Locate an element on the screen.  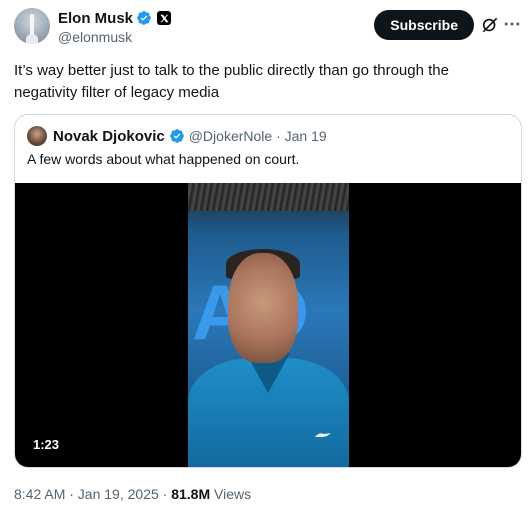
timestamp: 8:42 AM · Jan 19, 2025 · is located at coordinates (92, 494).